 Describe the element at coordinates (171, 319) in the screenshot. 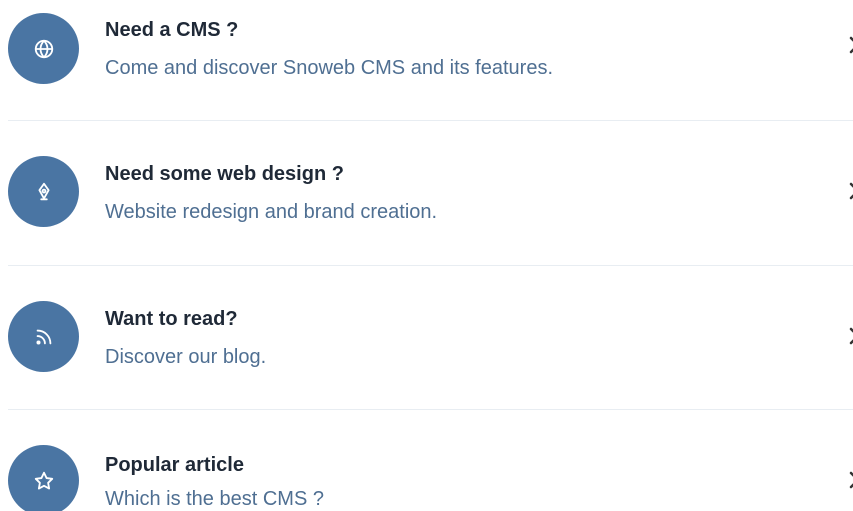

I see `item-title: Want to read?` at that location.